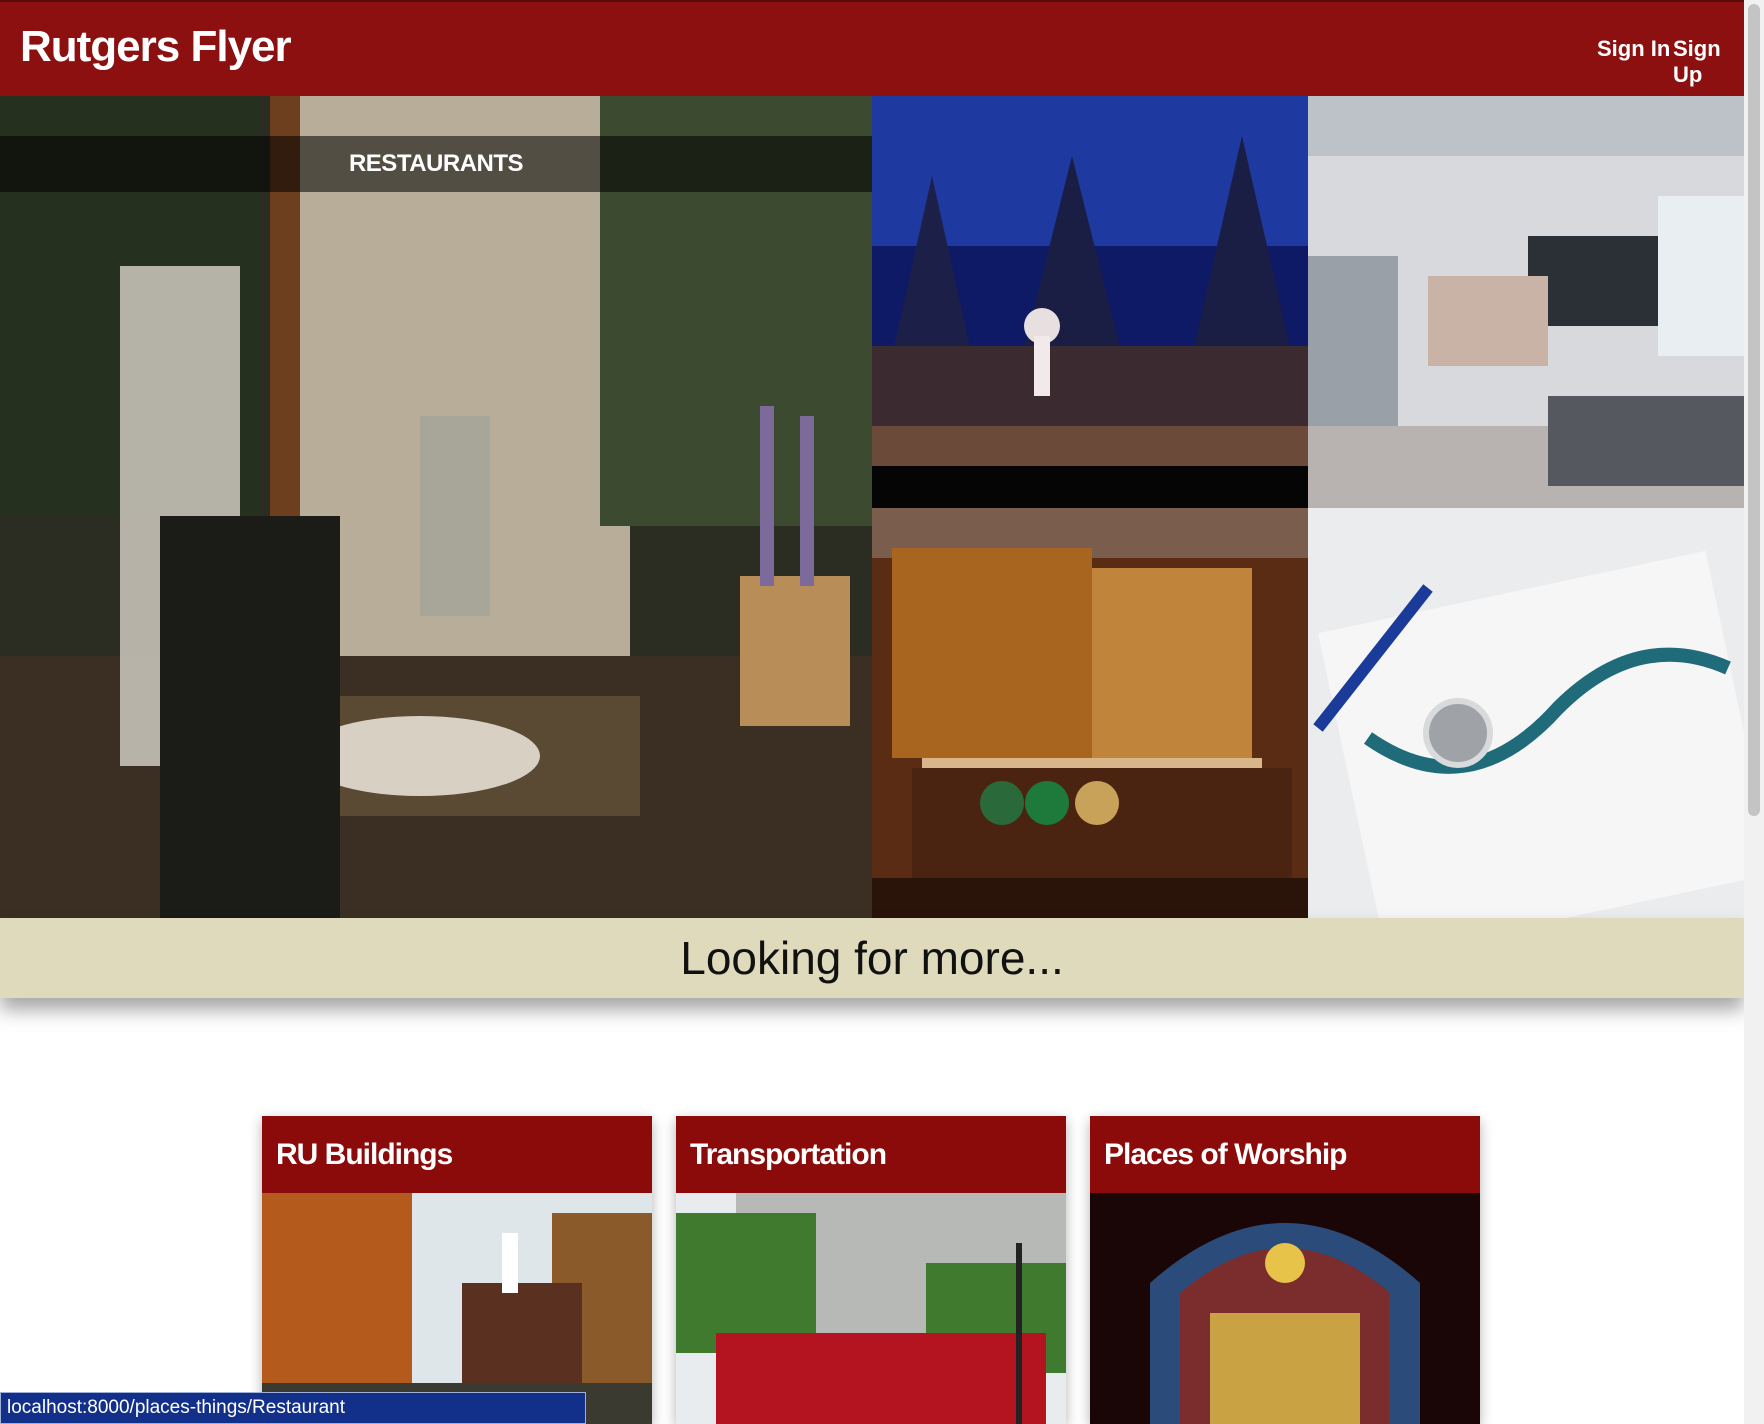  I want to click on stained-glass-photo, so click(1285, 1308).